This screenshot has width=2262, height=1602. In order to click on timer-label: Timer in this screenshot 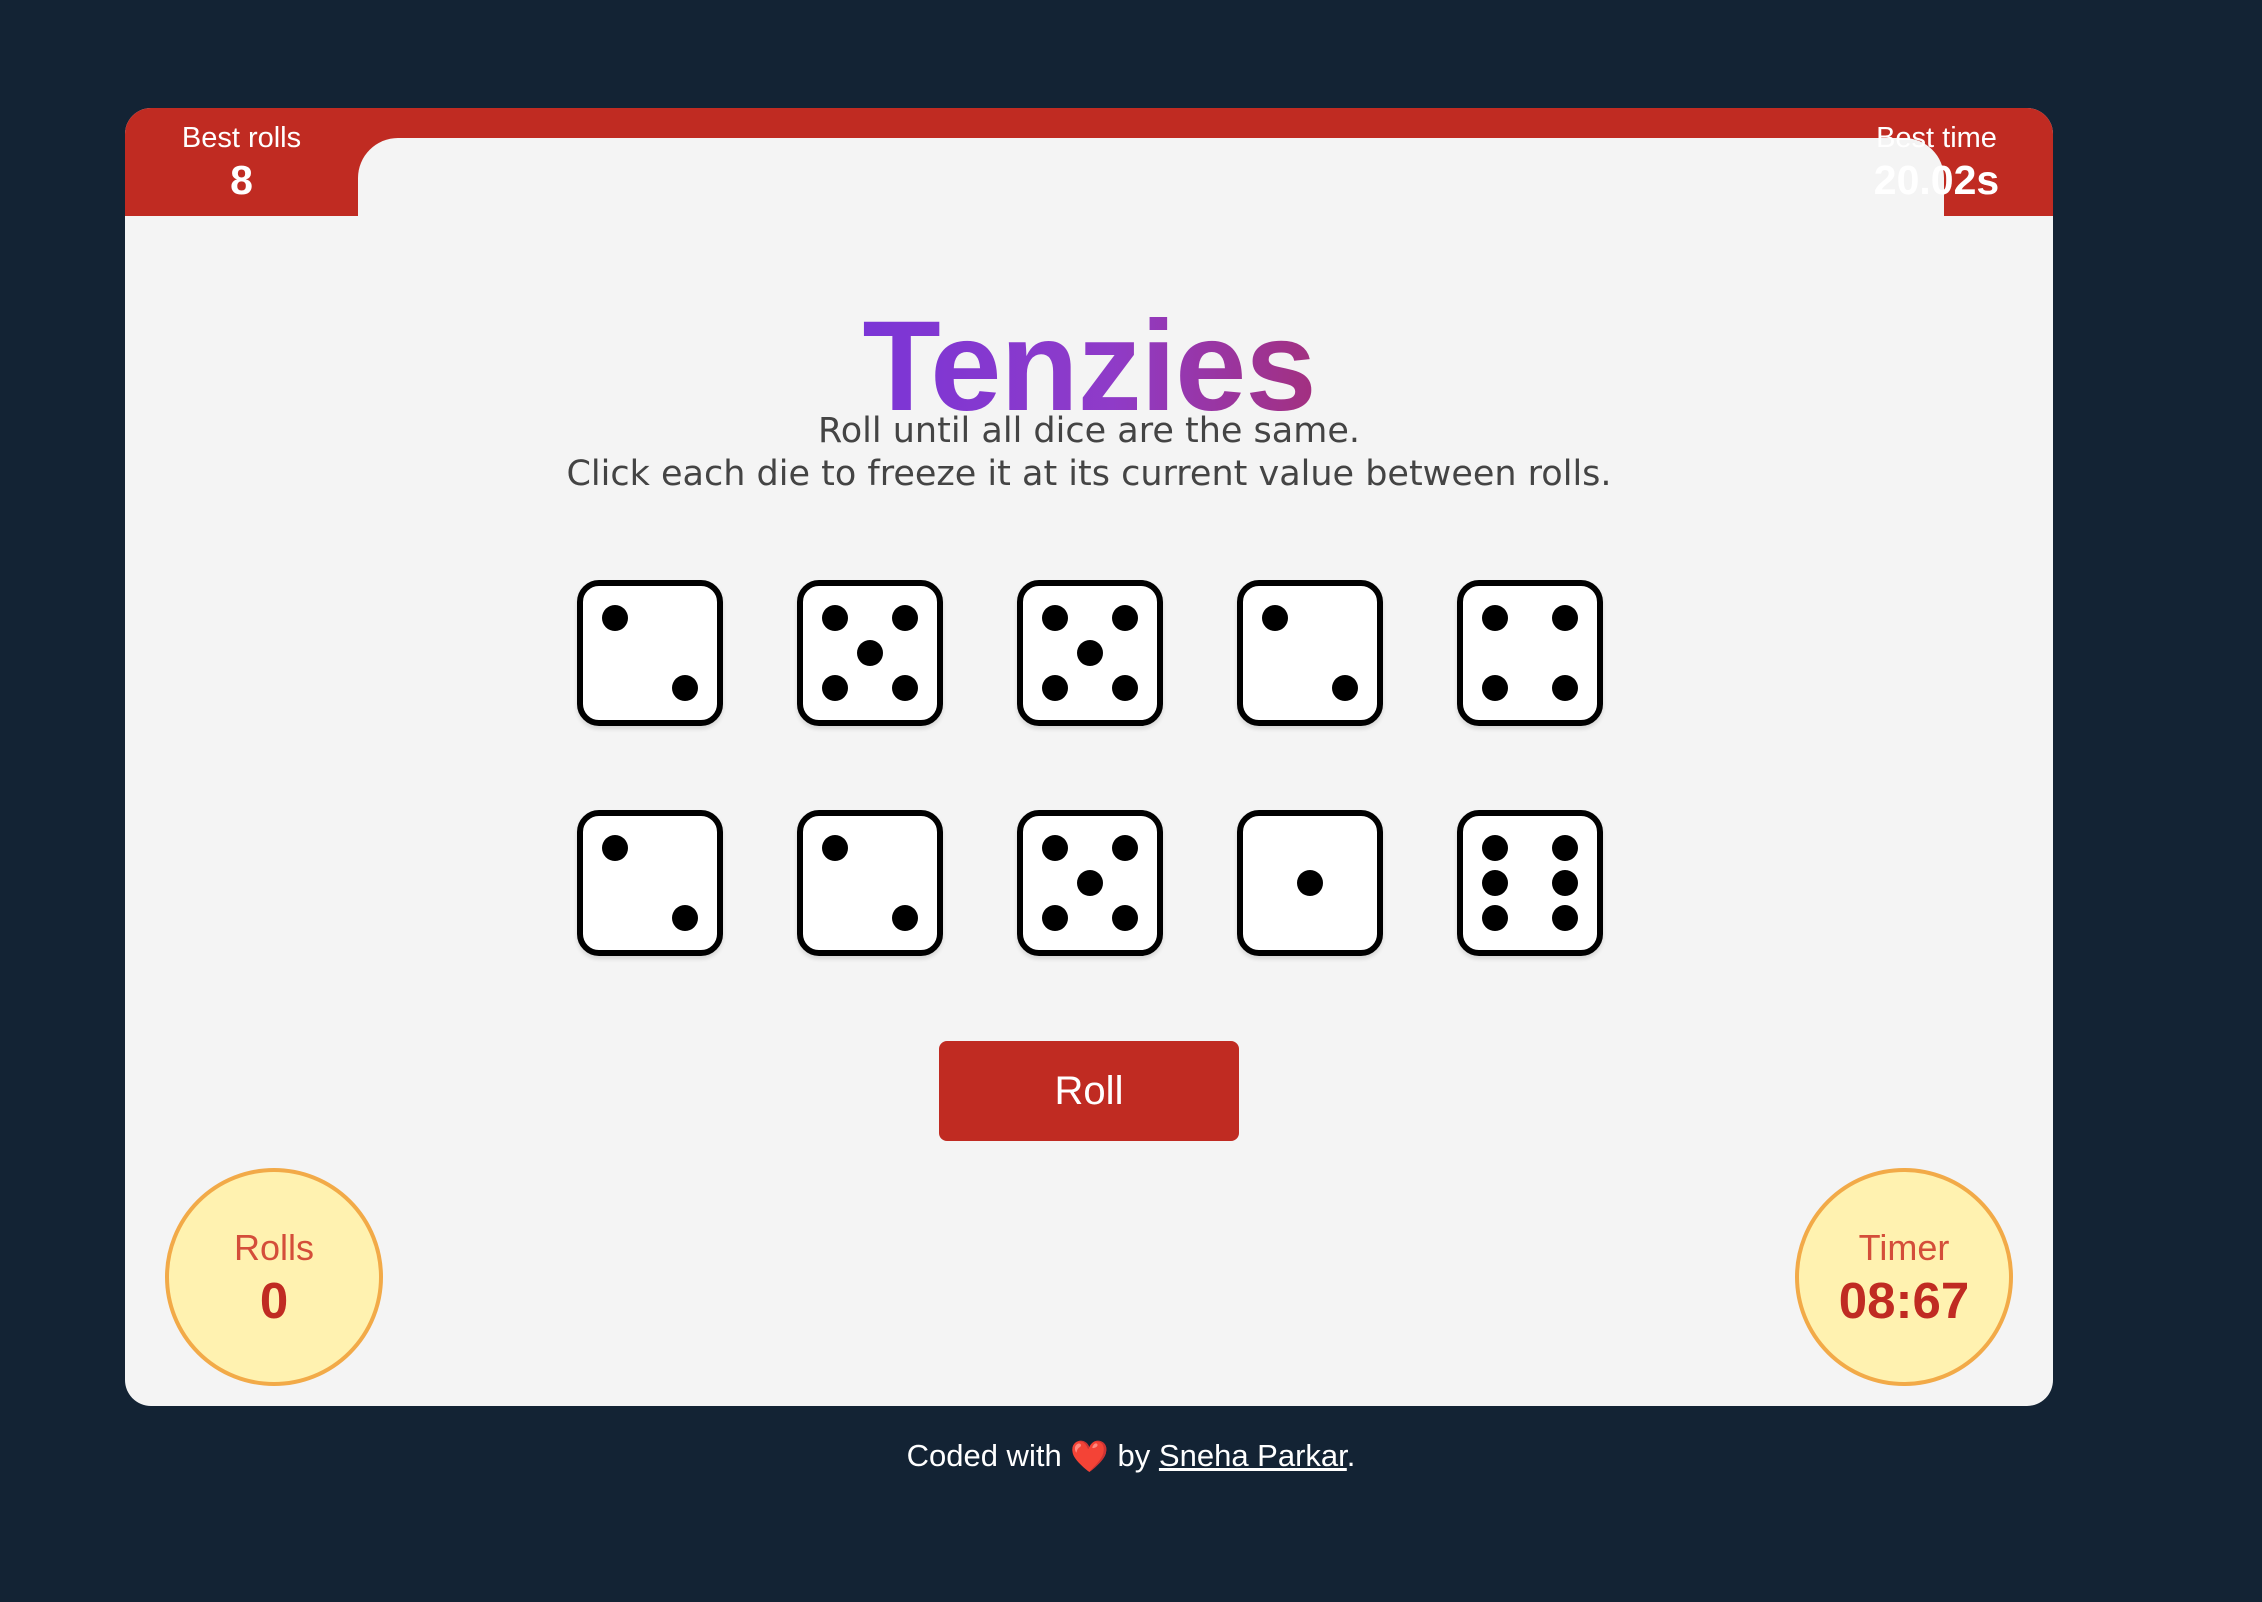, I will do `click(1904, 1247)`.